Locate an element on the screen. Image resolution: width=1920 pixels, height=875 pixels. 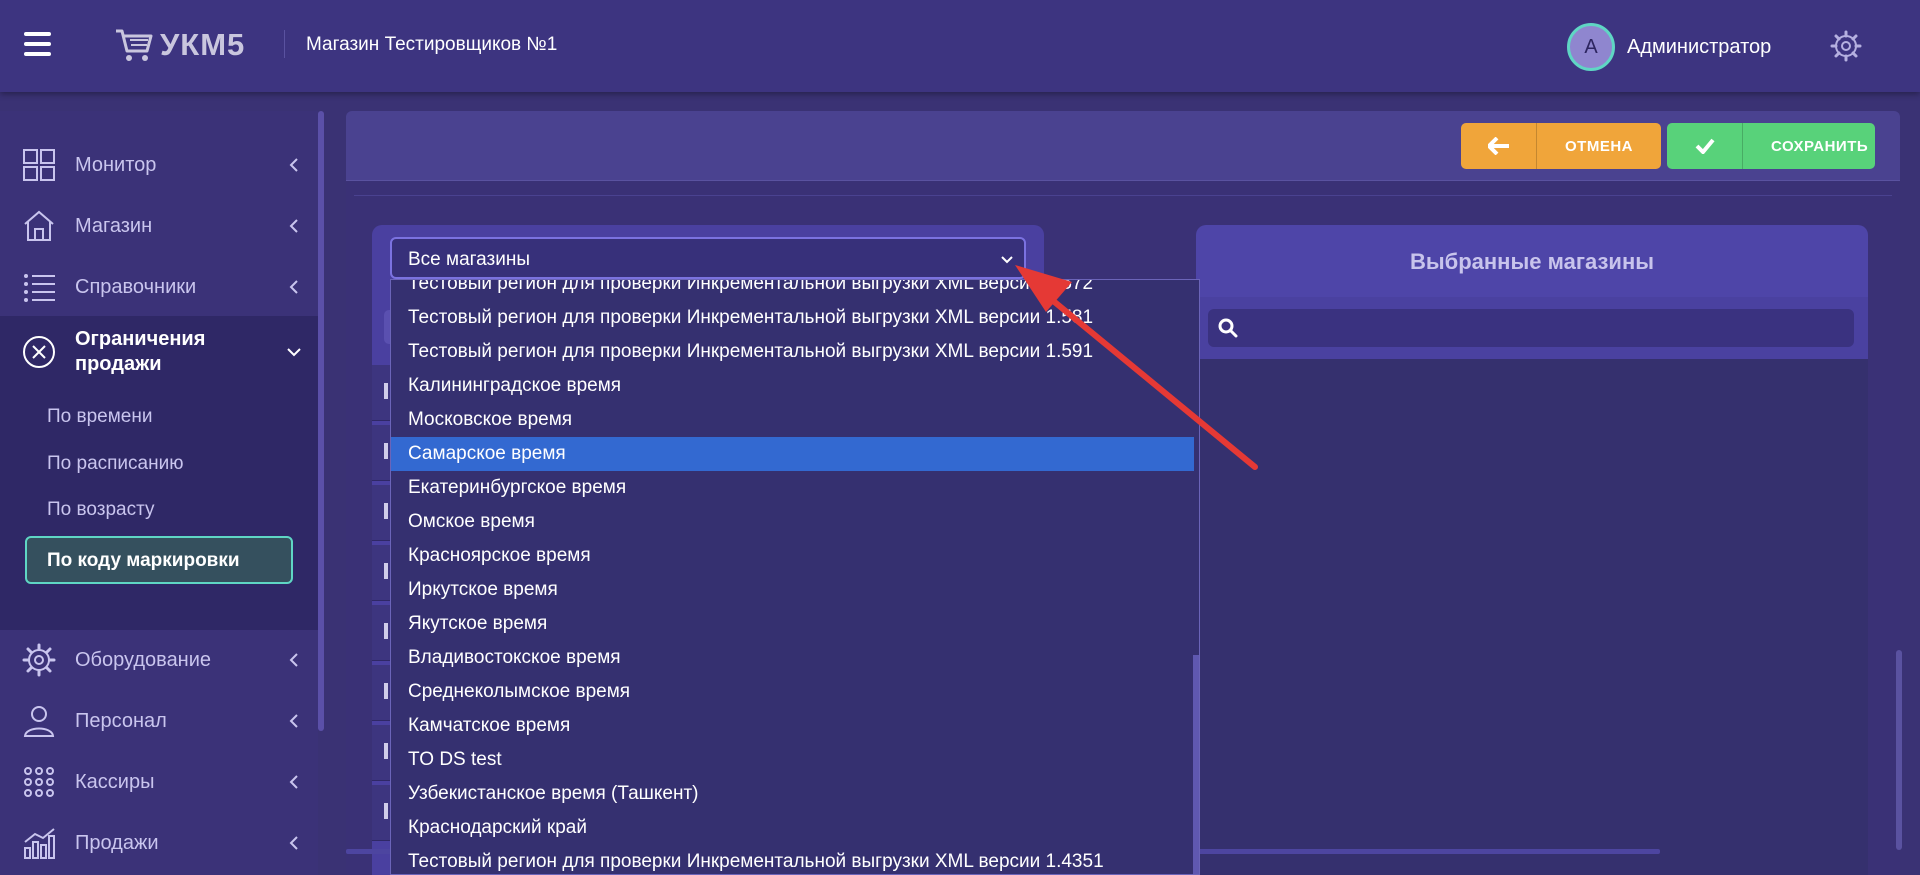
cancel-button-label: ОТМЕНА is located at coordinates (1599, 146).